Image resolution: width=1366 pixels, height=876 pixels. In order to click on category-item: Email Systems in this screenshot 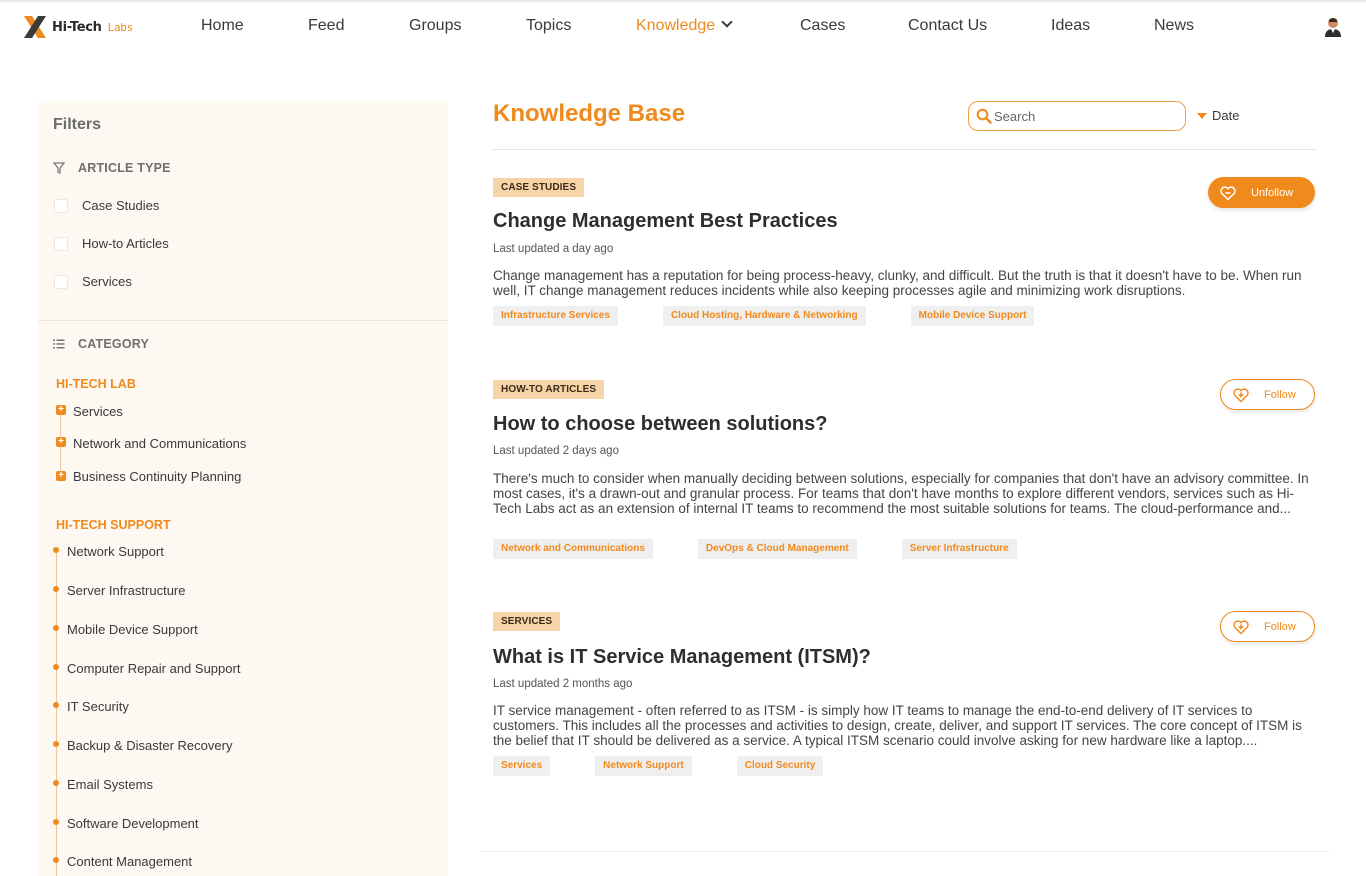, I will do `click(110, 784)`.